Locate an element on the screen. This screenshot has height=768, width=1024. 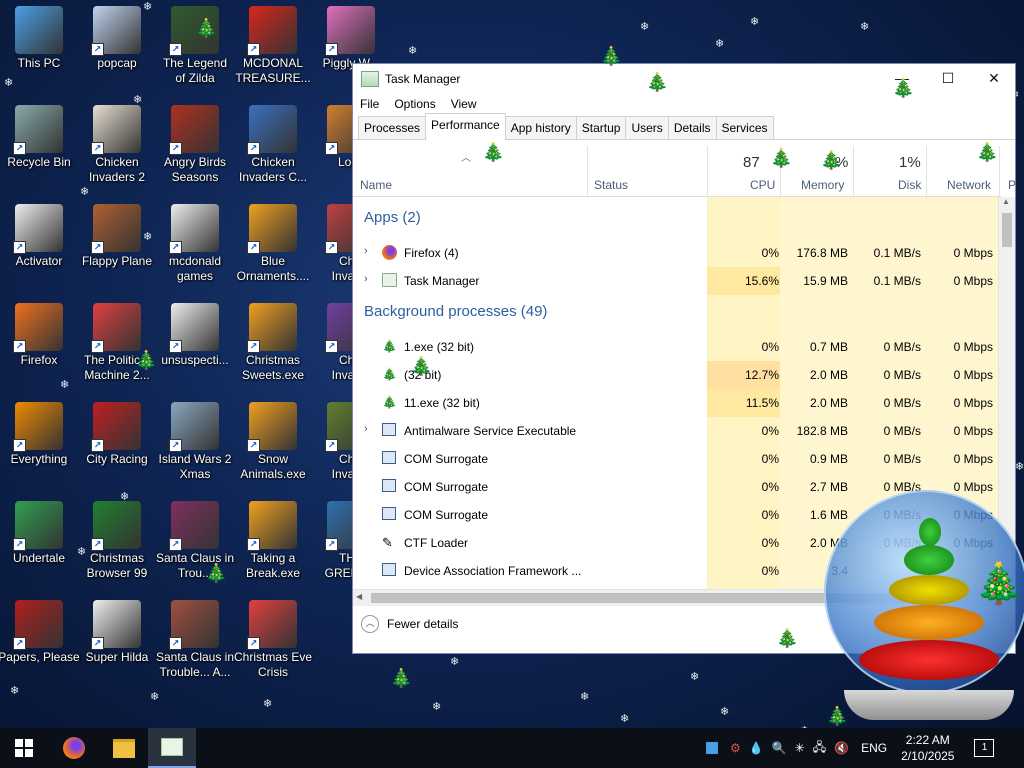
desktop-icon-label: Christmas Sweets.exe is located at coordinates (273, 367).